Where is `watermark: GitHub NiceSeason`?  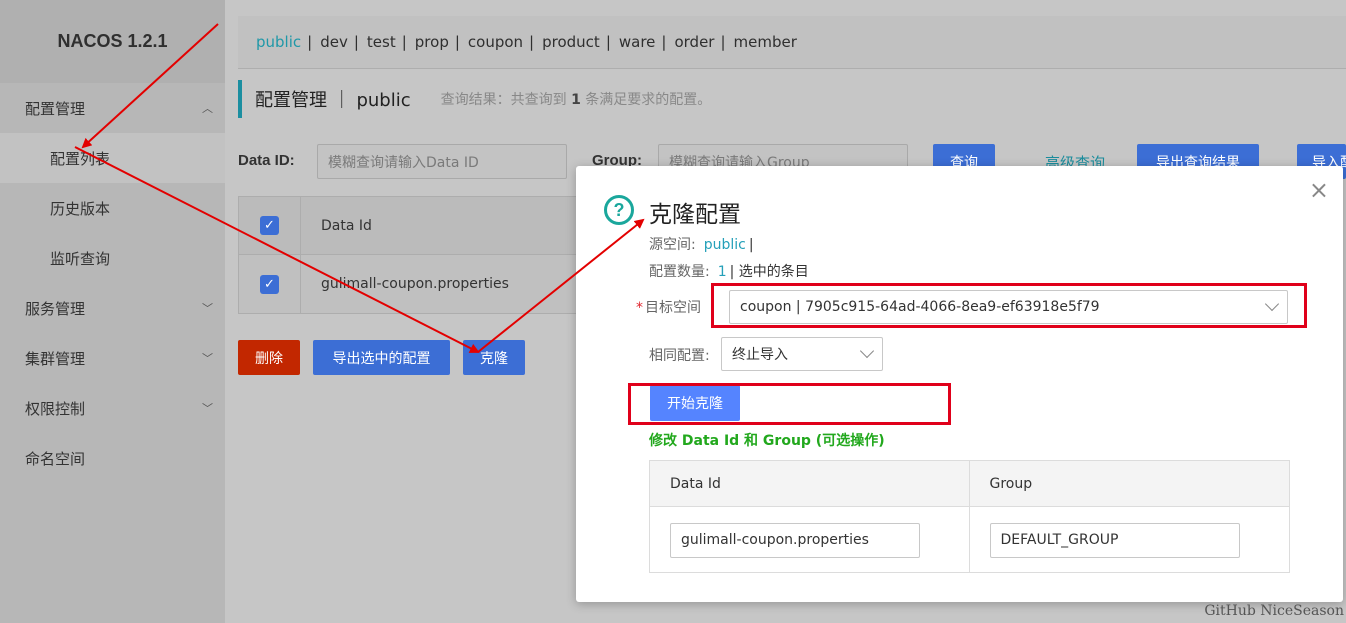
watermark: GitHub NiceSeason is located at coordinates (1274, 611).